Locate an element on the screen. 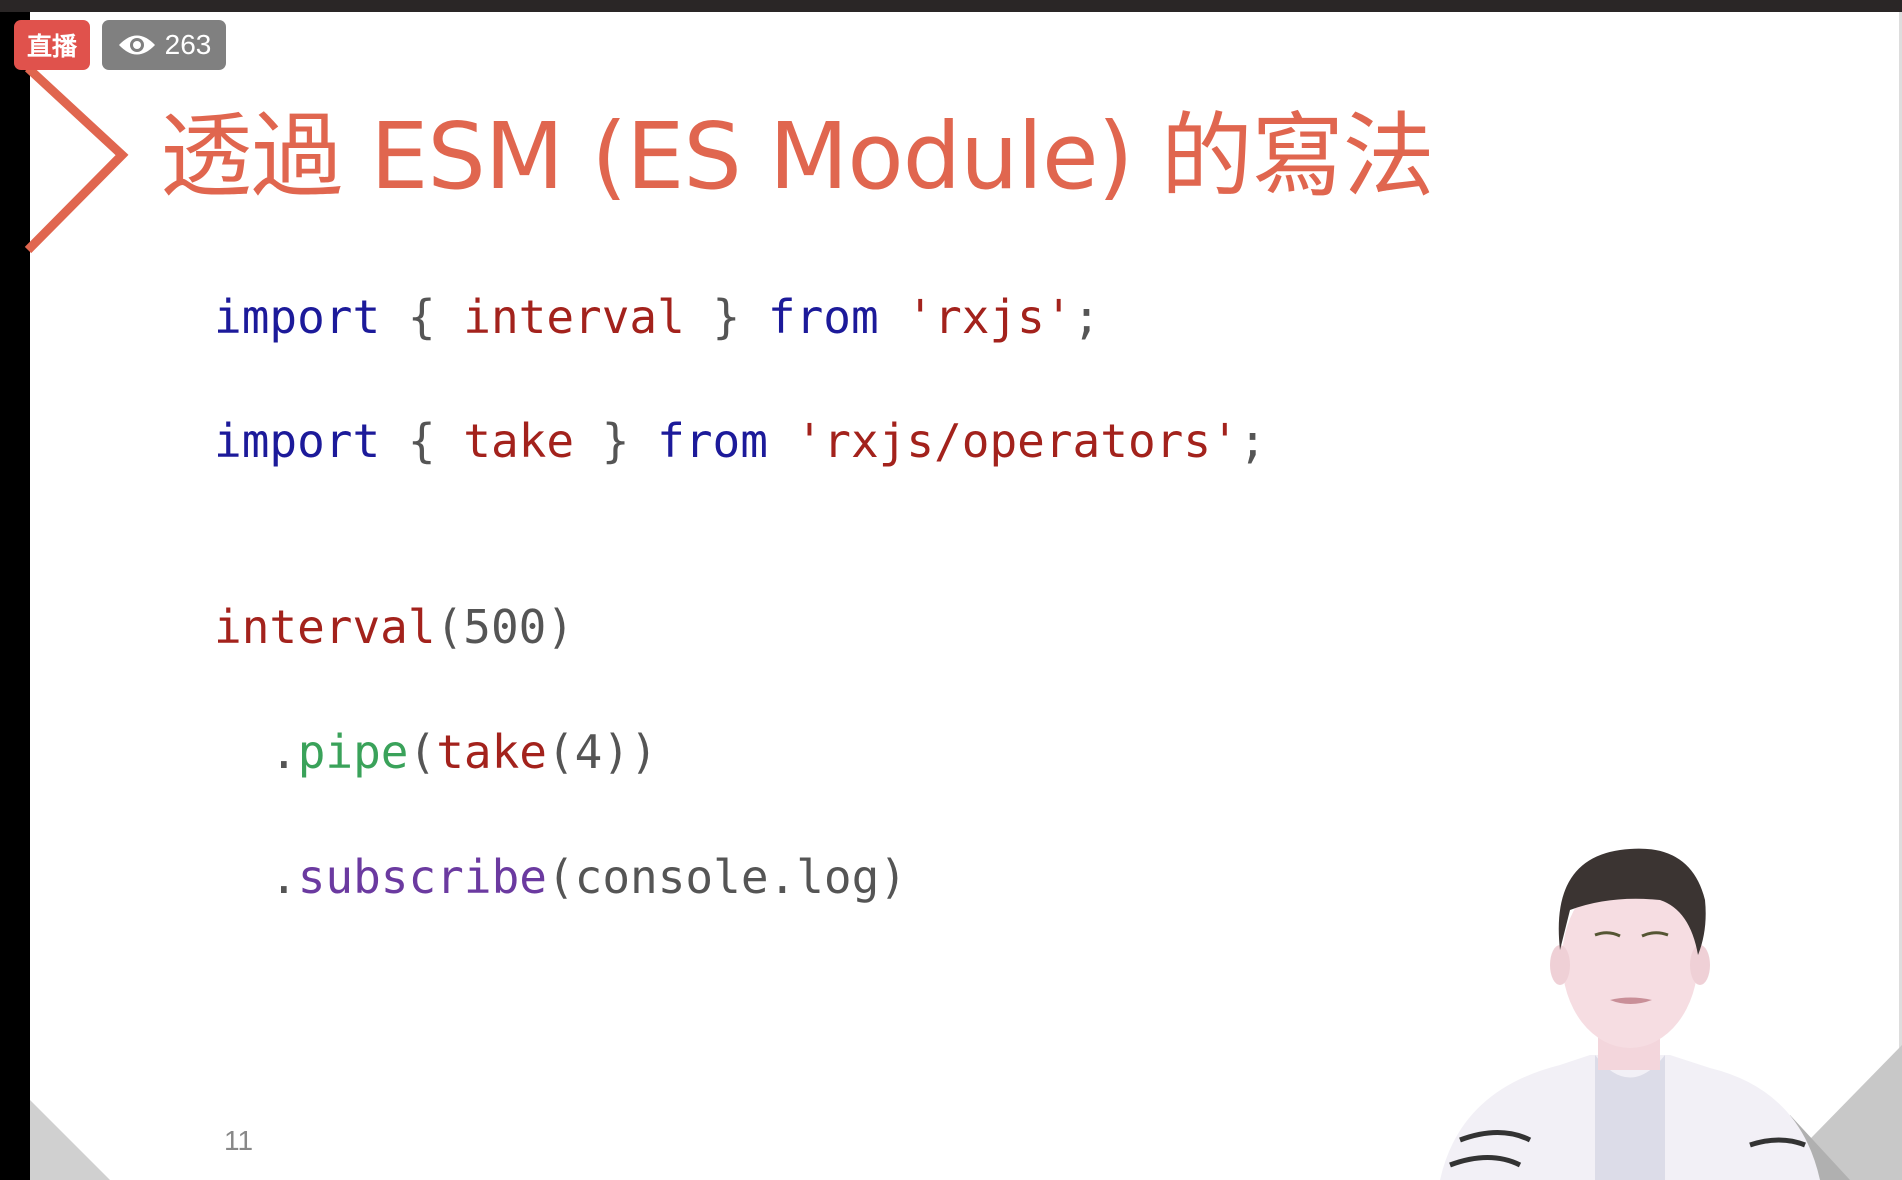 The width and height of the screenshot is (1902, 1180). code-line-2: import { take } from 'rxjs/operators'; is located at coordinates (740, 441).